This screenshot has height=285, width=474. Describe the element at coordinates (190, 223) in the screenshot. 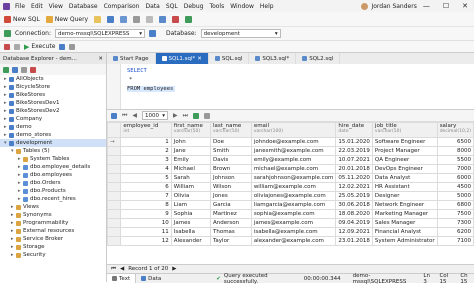

I see `table-cell: James` at that location.